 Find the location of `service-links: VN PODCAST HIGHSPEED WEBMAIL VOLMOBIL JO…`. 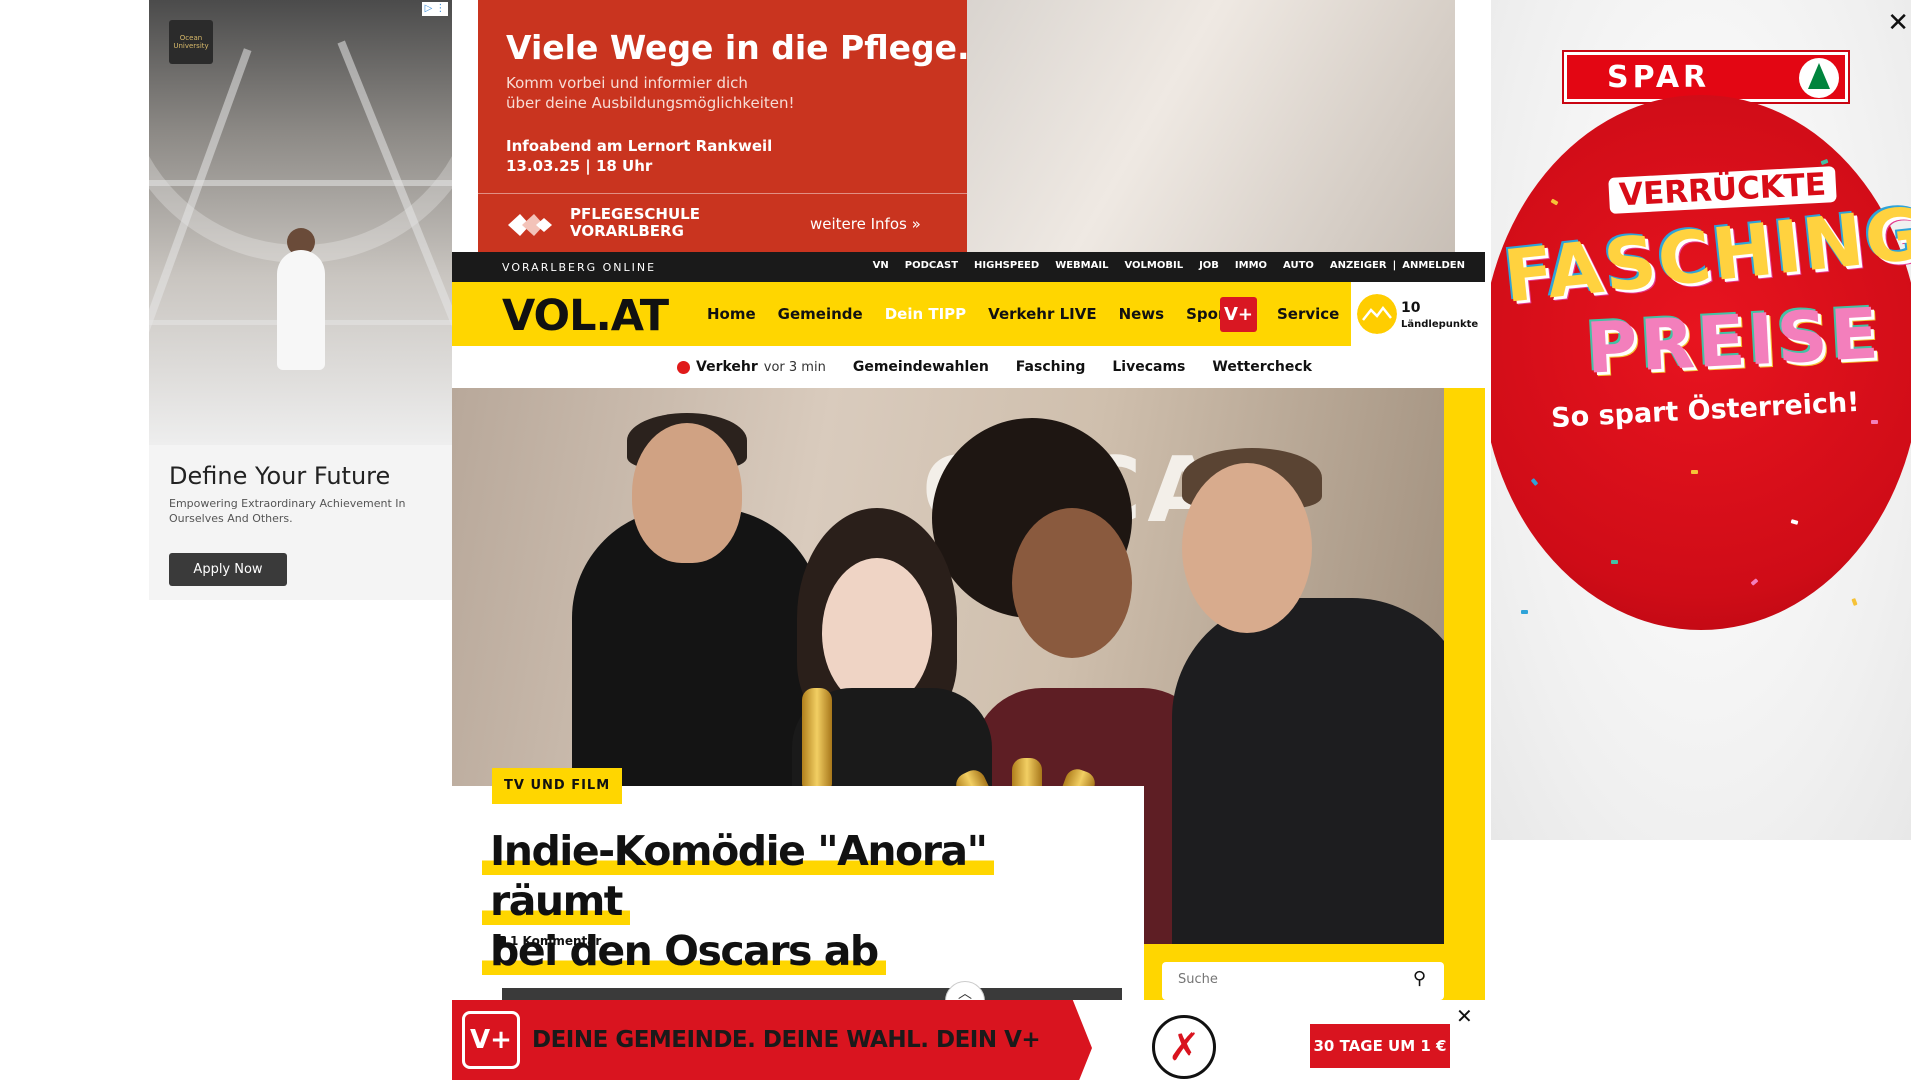

service-links: VN PODCAST HIGHSPEED WEBMAIL VOLMOBIL JO… is located at coordinates (1169, 265).